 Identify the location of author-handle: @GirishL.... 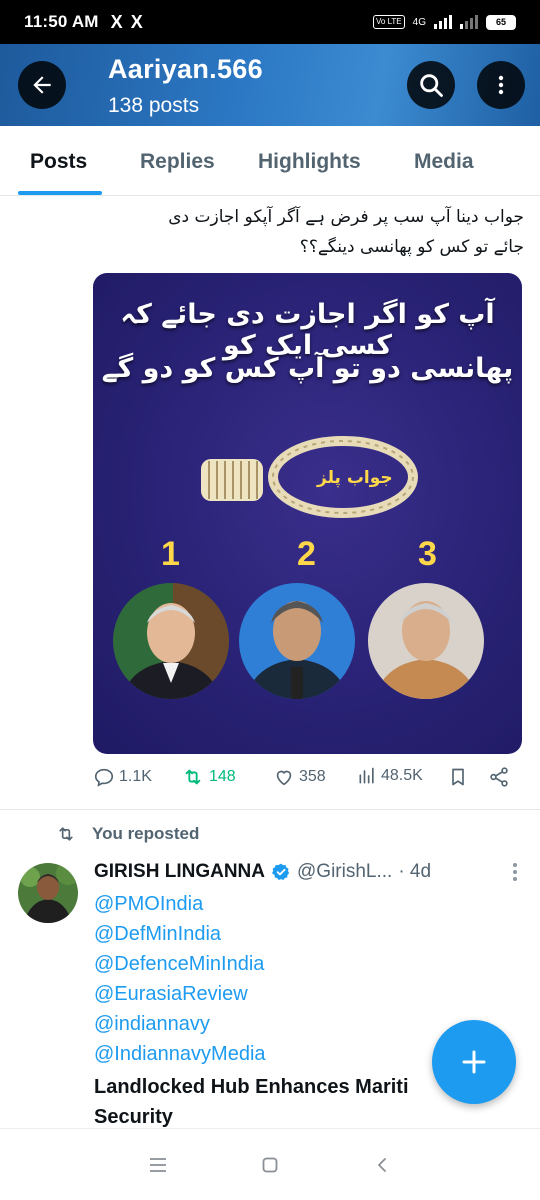
(344, 872).